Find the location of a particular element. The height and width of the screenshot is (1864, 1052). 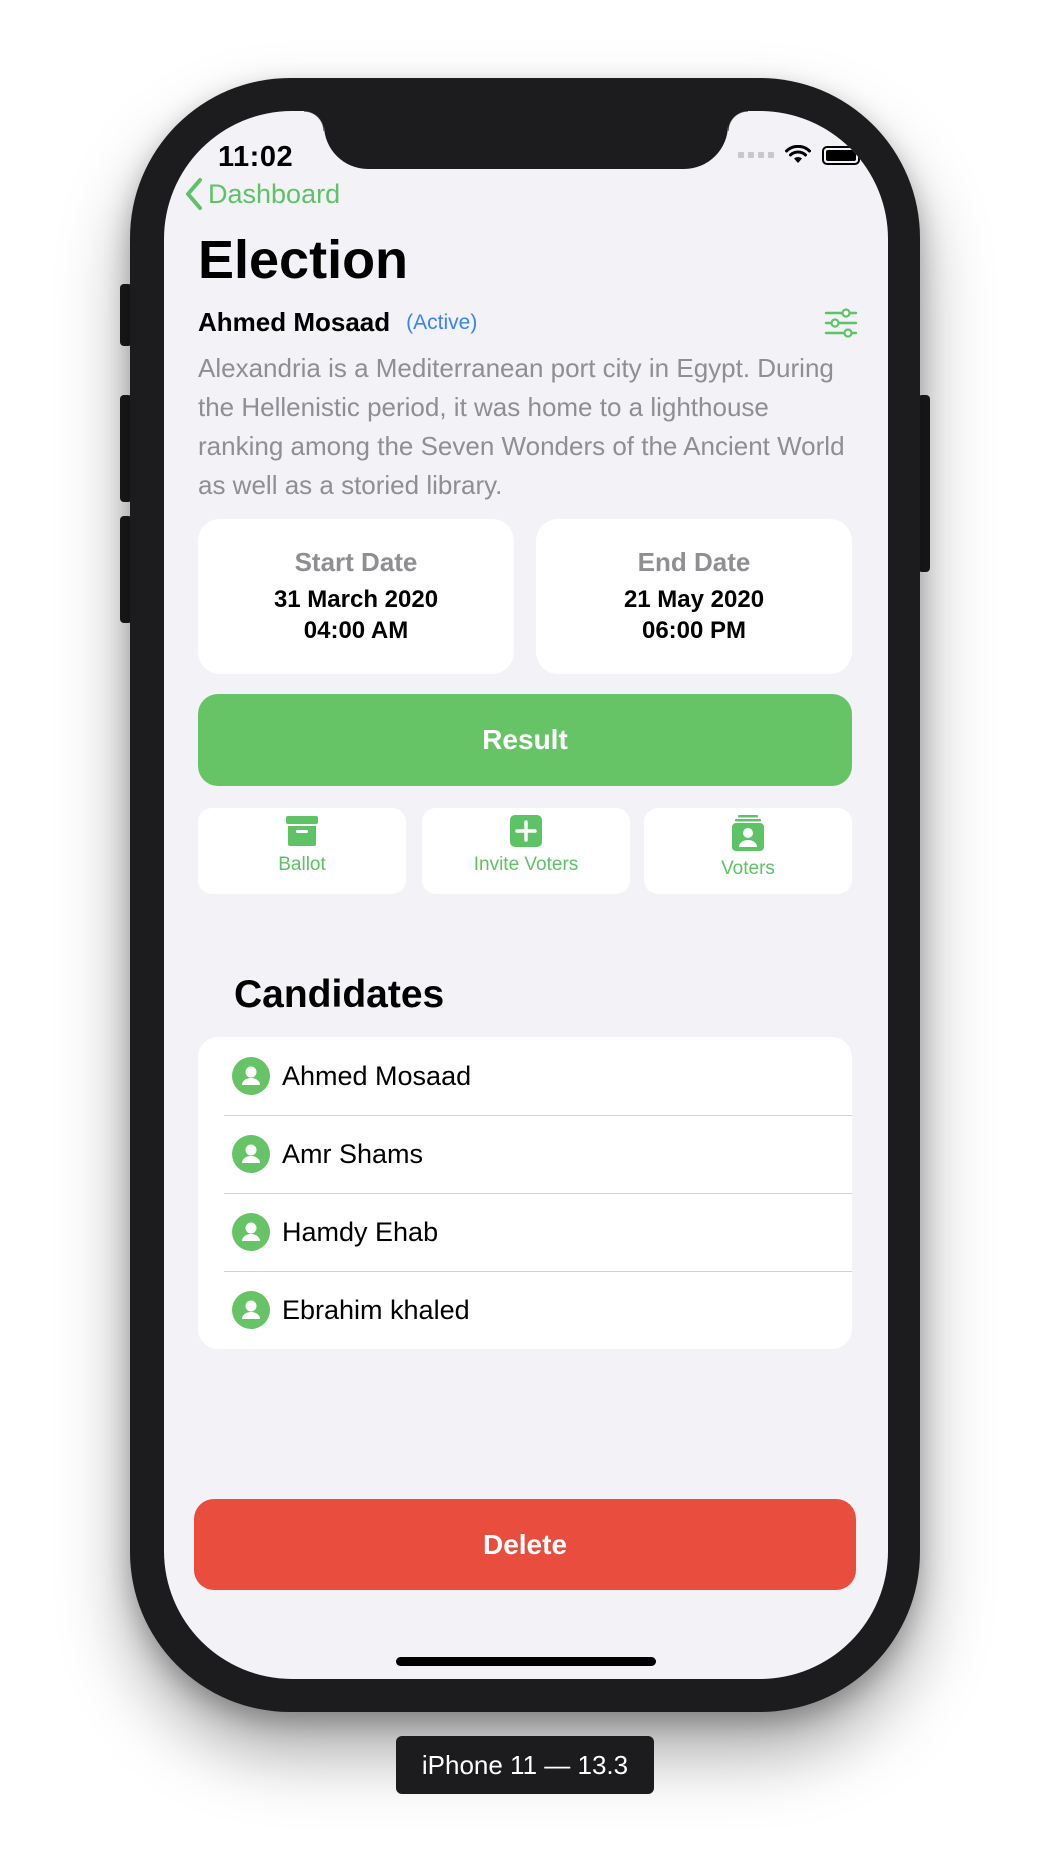

plus-square-icon is located at coordinates (526, 831).